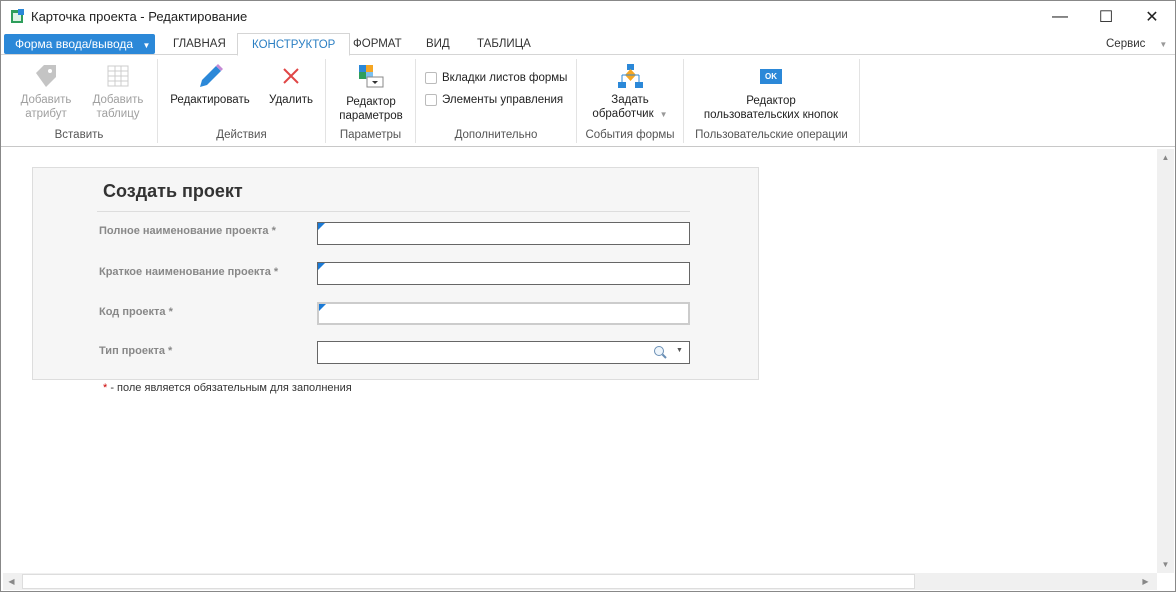 The width and height of the screenshot is (1176, 592). I want to click on label-line: параметров, so click(371, 116).